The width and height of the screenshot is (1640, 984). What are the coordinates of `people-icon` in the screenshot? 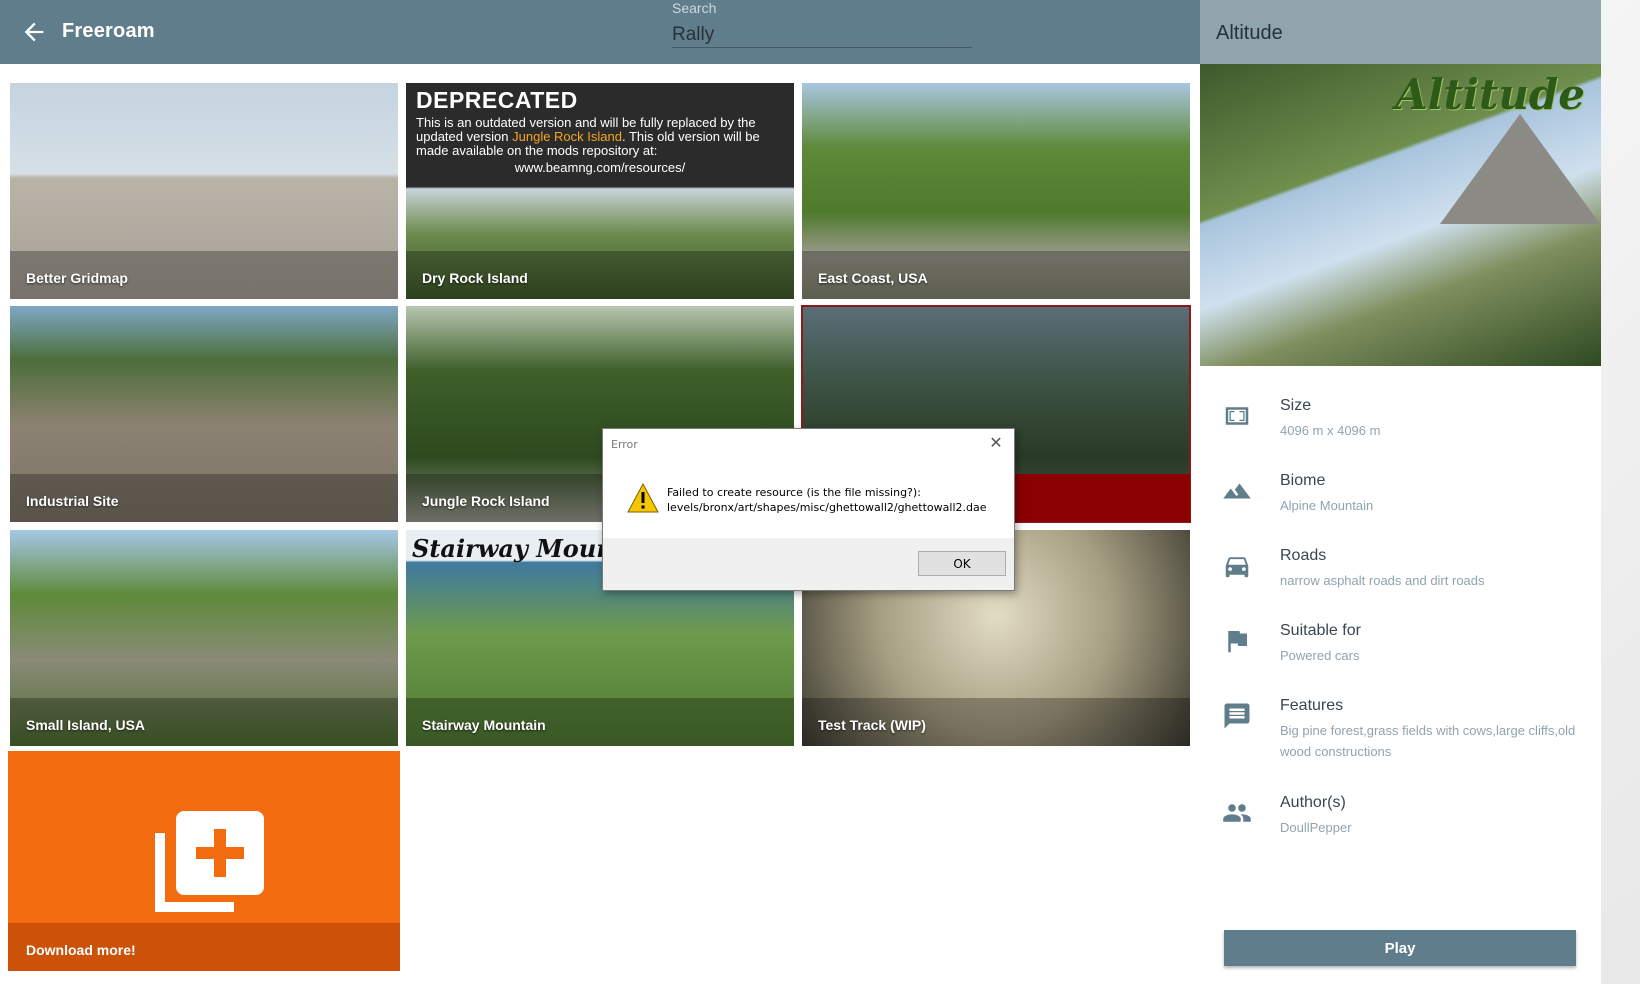 It's located at (1237, 813).